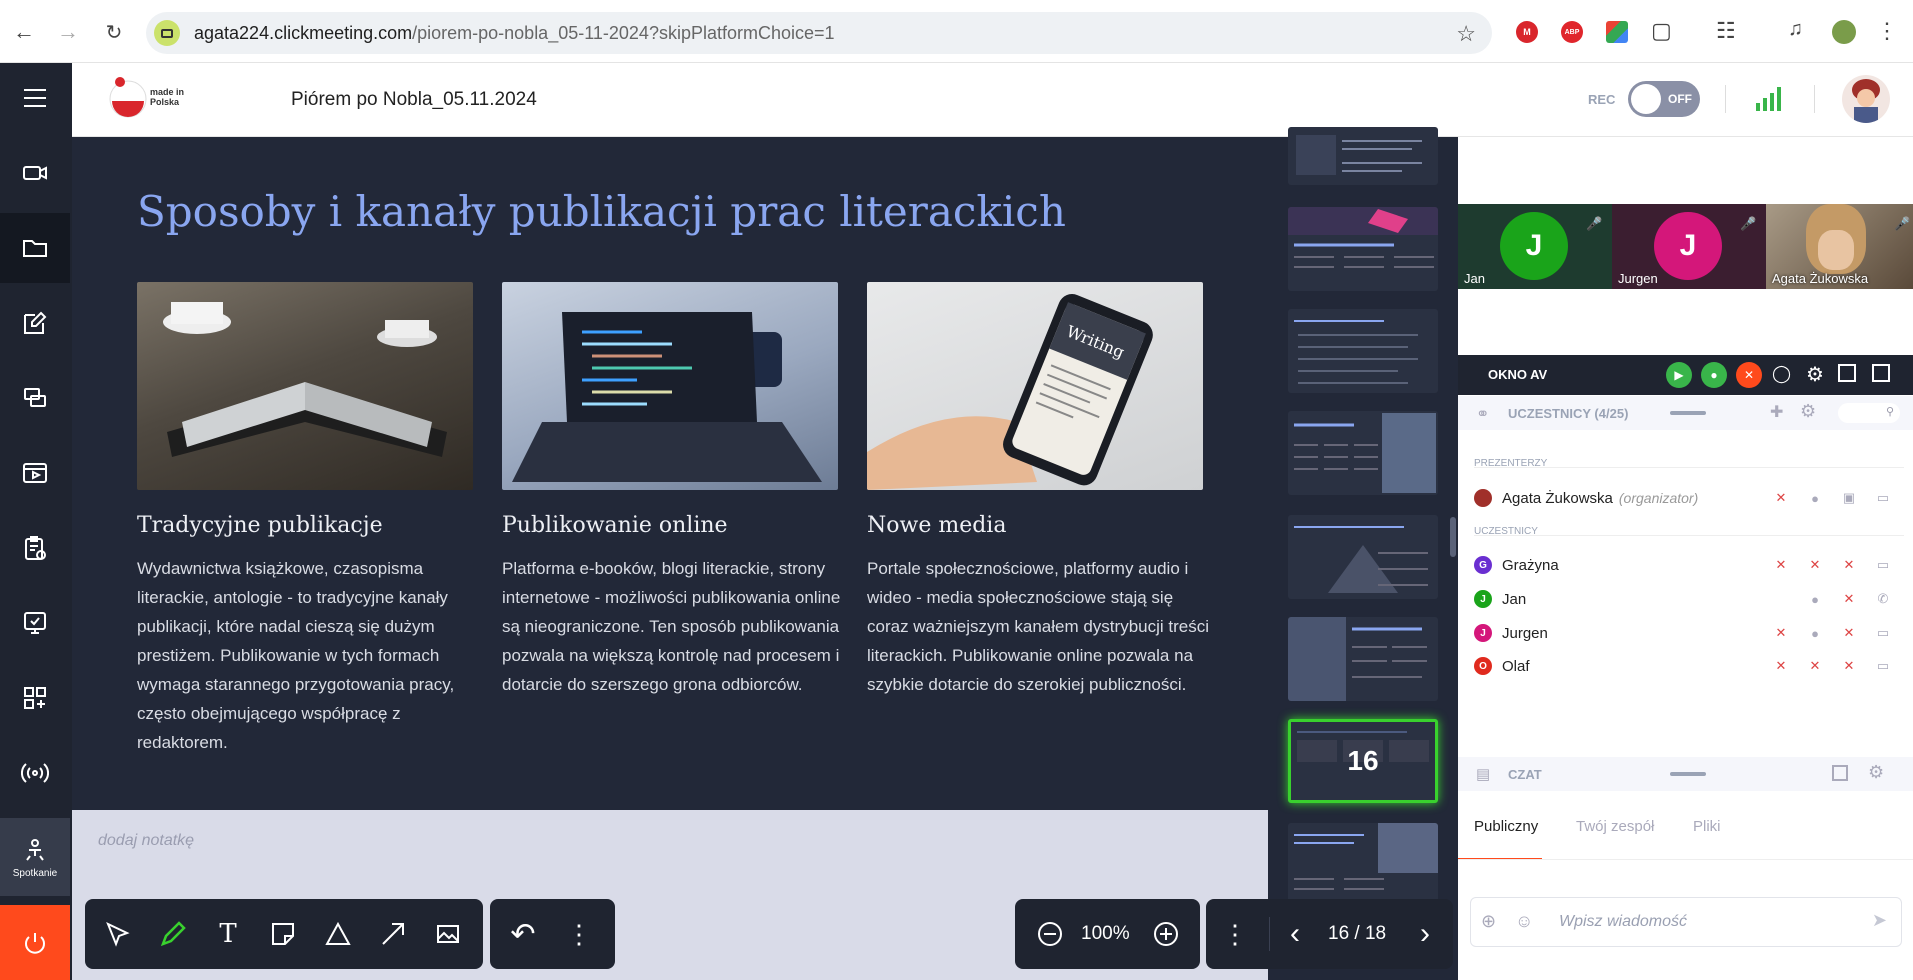 This screenshot has height=980, width=1913. I want to click on video-tile: J 🎤 Jurgen, so click(1689, 246).